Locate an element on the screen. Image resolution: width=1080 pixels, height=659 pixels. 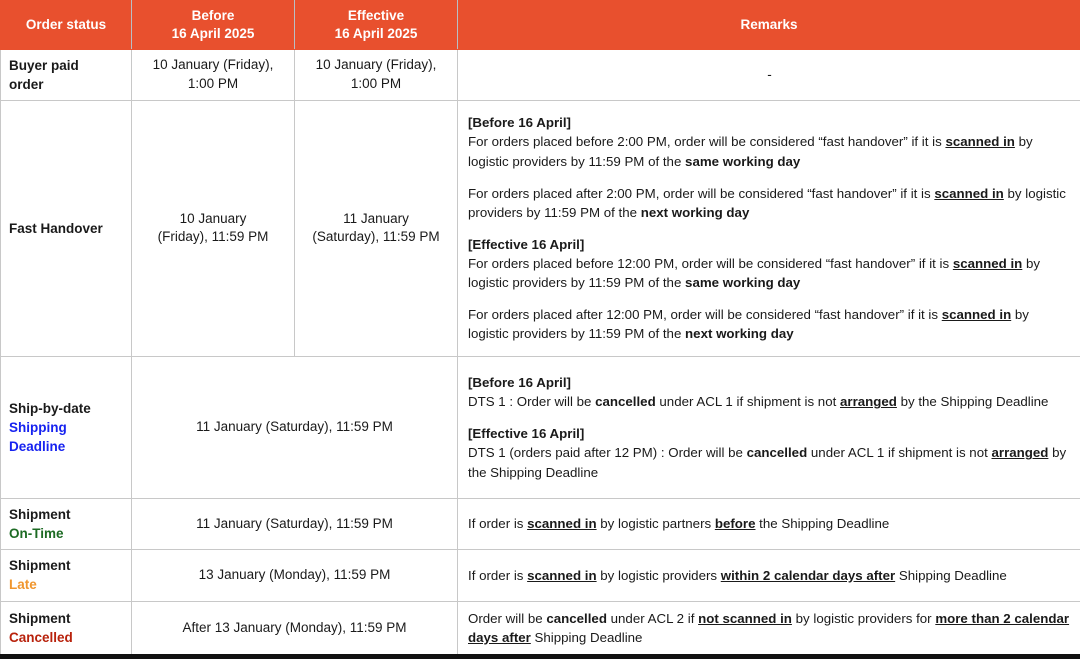
remarks-effective-arranged: arranged is located at coordinates (1020, 452).